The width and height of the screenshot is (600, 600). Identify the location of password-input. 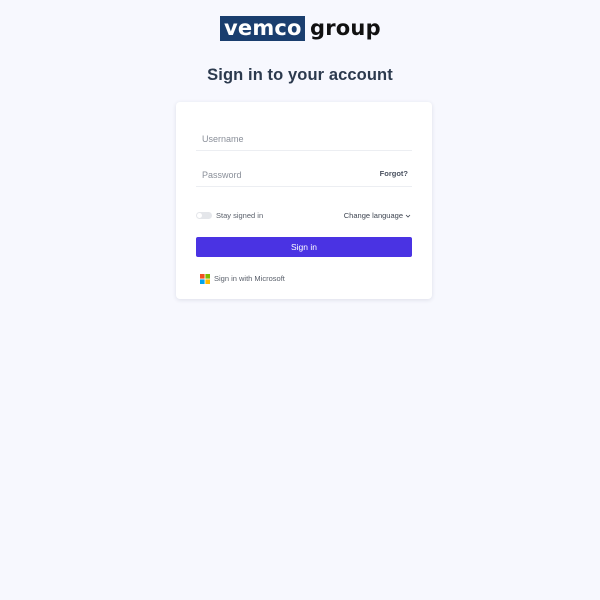
(284, 175).